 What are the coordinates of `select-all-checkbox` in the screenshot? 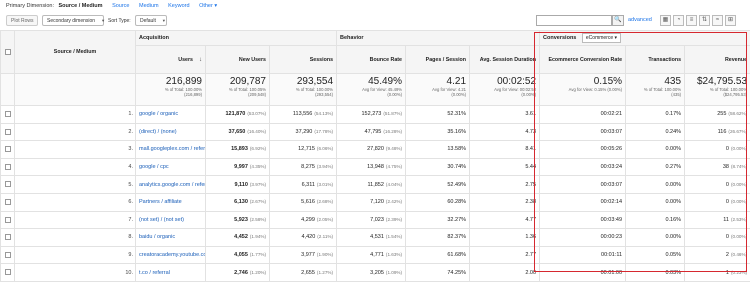 It's located at (8, 52).